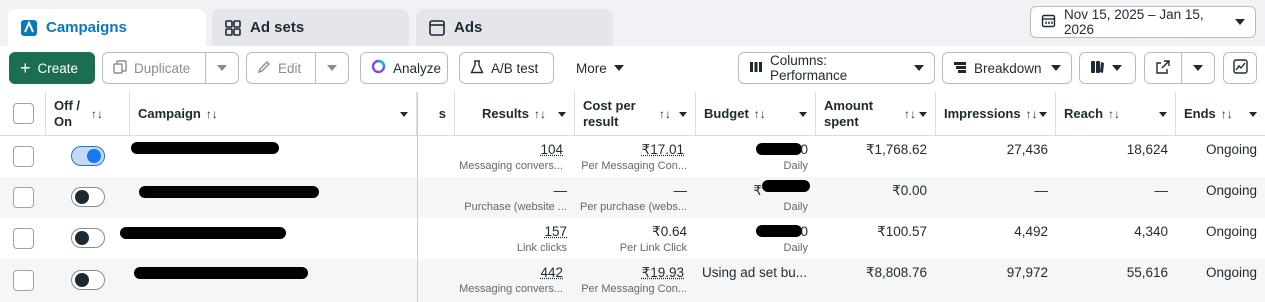 The width and height of the screenshot is (1265, 302). Describe the element at coordinates (273, 114) in the screenshot. I see `header-campaign: Campaign ↑↓` at that location.